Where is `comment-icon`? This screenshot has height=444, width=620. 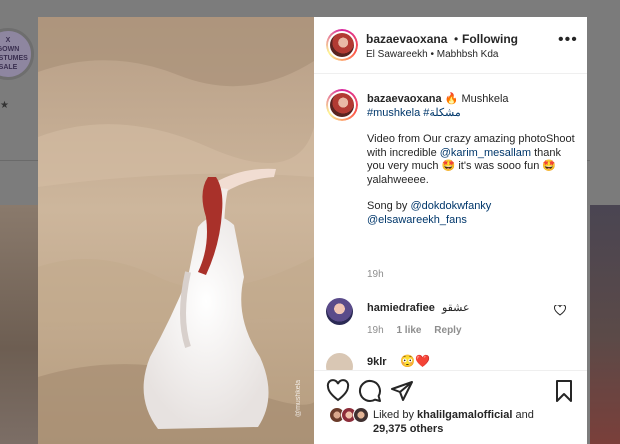 comment-icon is located at coordinates (370, 391).